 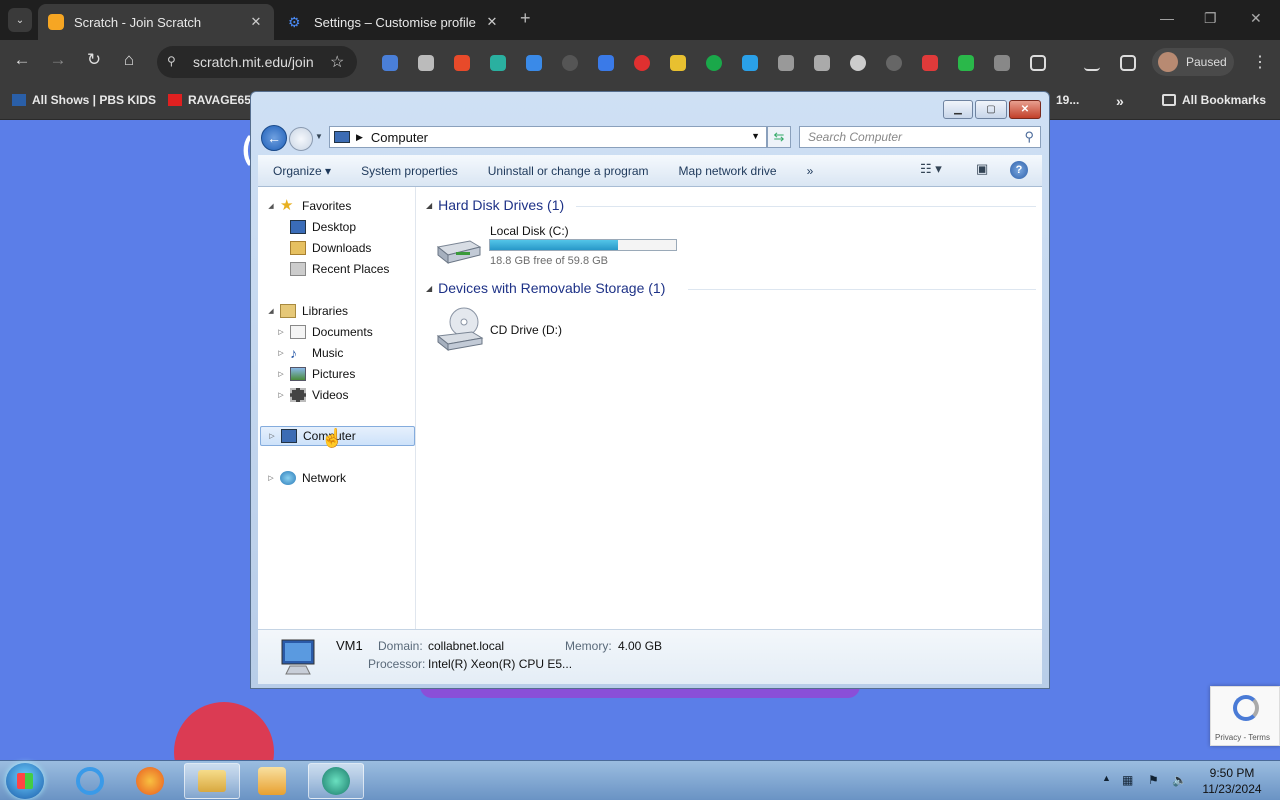 What do you see at coordinates (324, 332) in the screenshot?
I see `nav-documents: ▷ Documents` at bounding box center [324, 332].